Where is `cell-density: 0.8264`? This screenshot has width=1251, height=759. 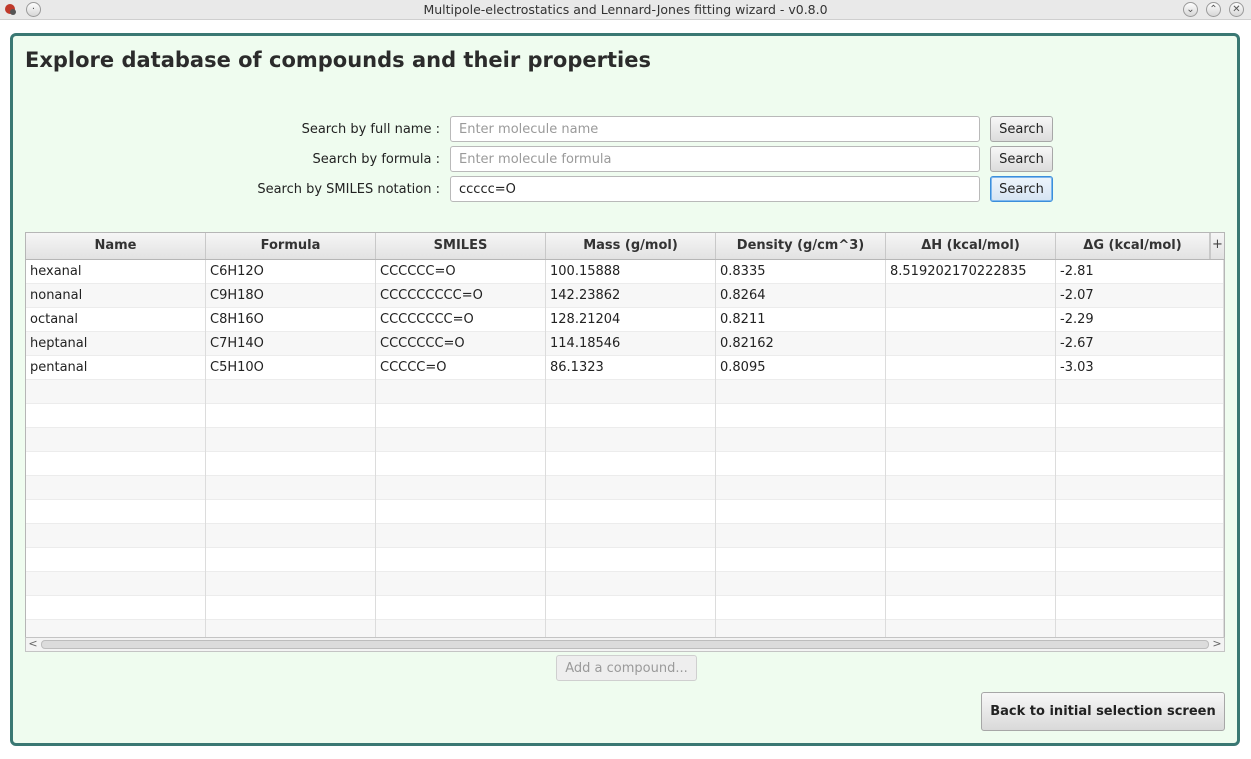 cell-density: 0.8264 is located at coordinates (801, 296).